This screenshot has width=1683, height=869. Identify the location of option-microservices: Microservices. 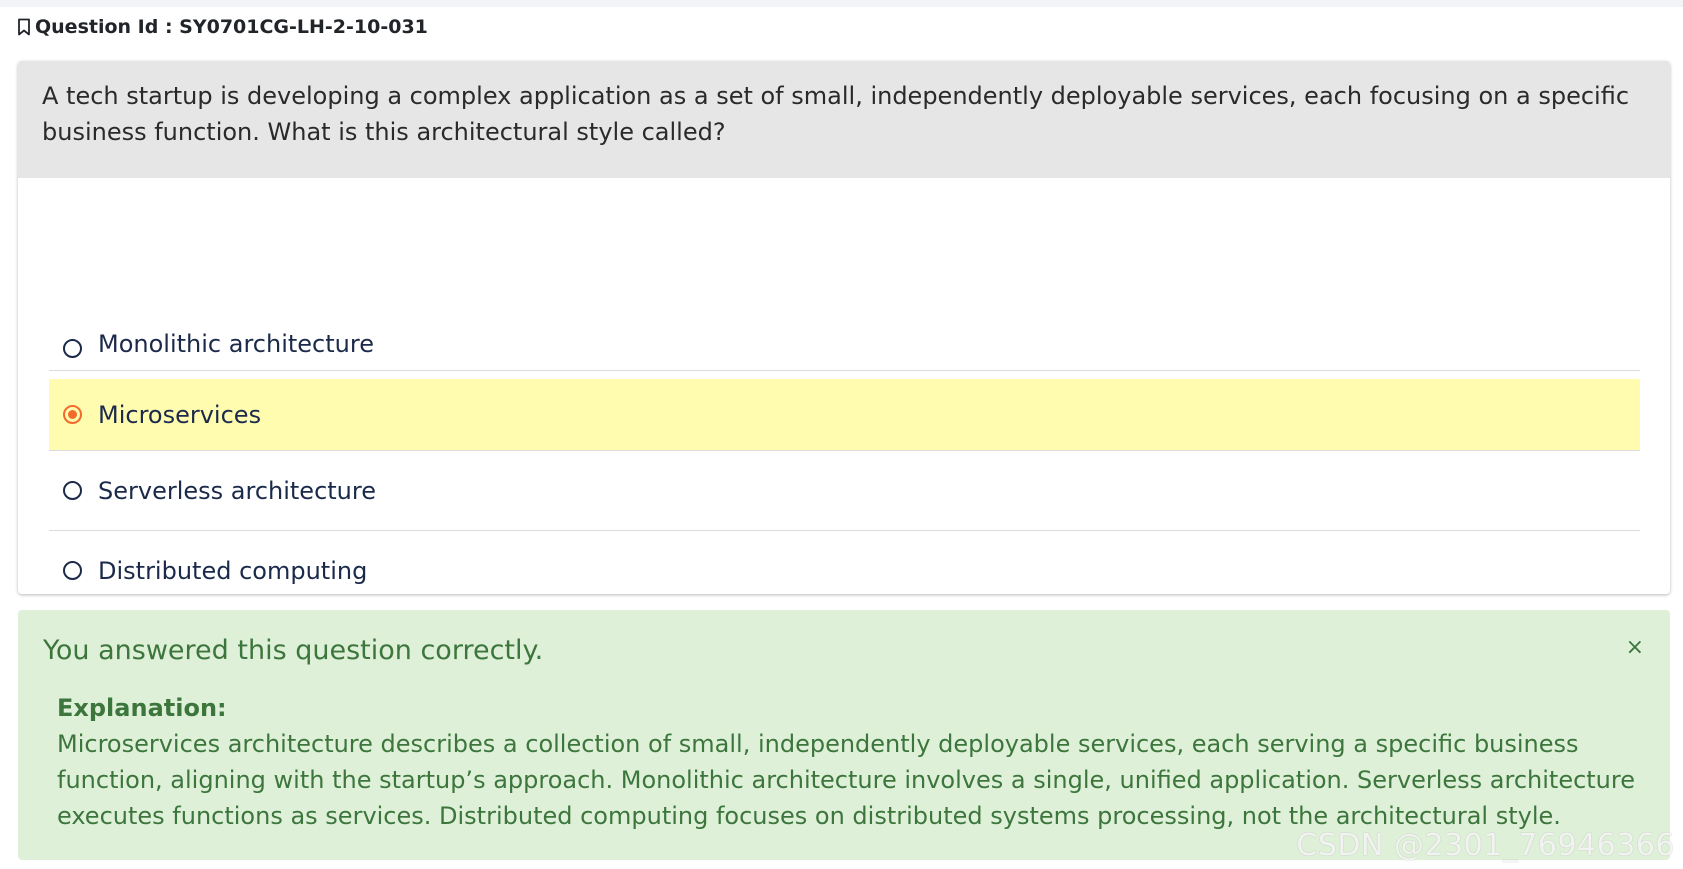
(844, 415).